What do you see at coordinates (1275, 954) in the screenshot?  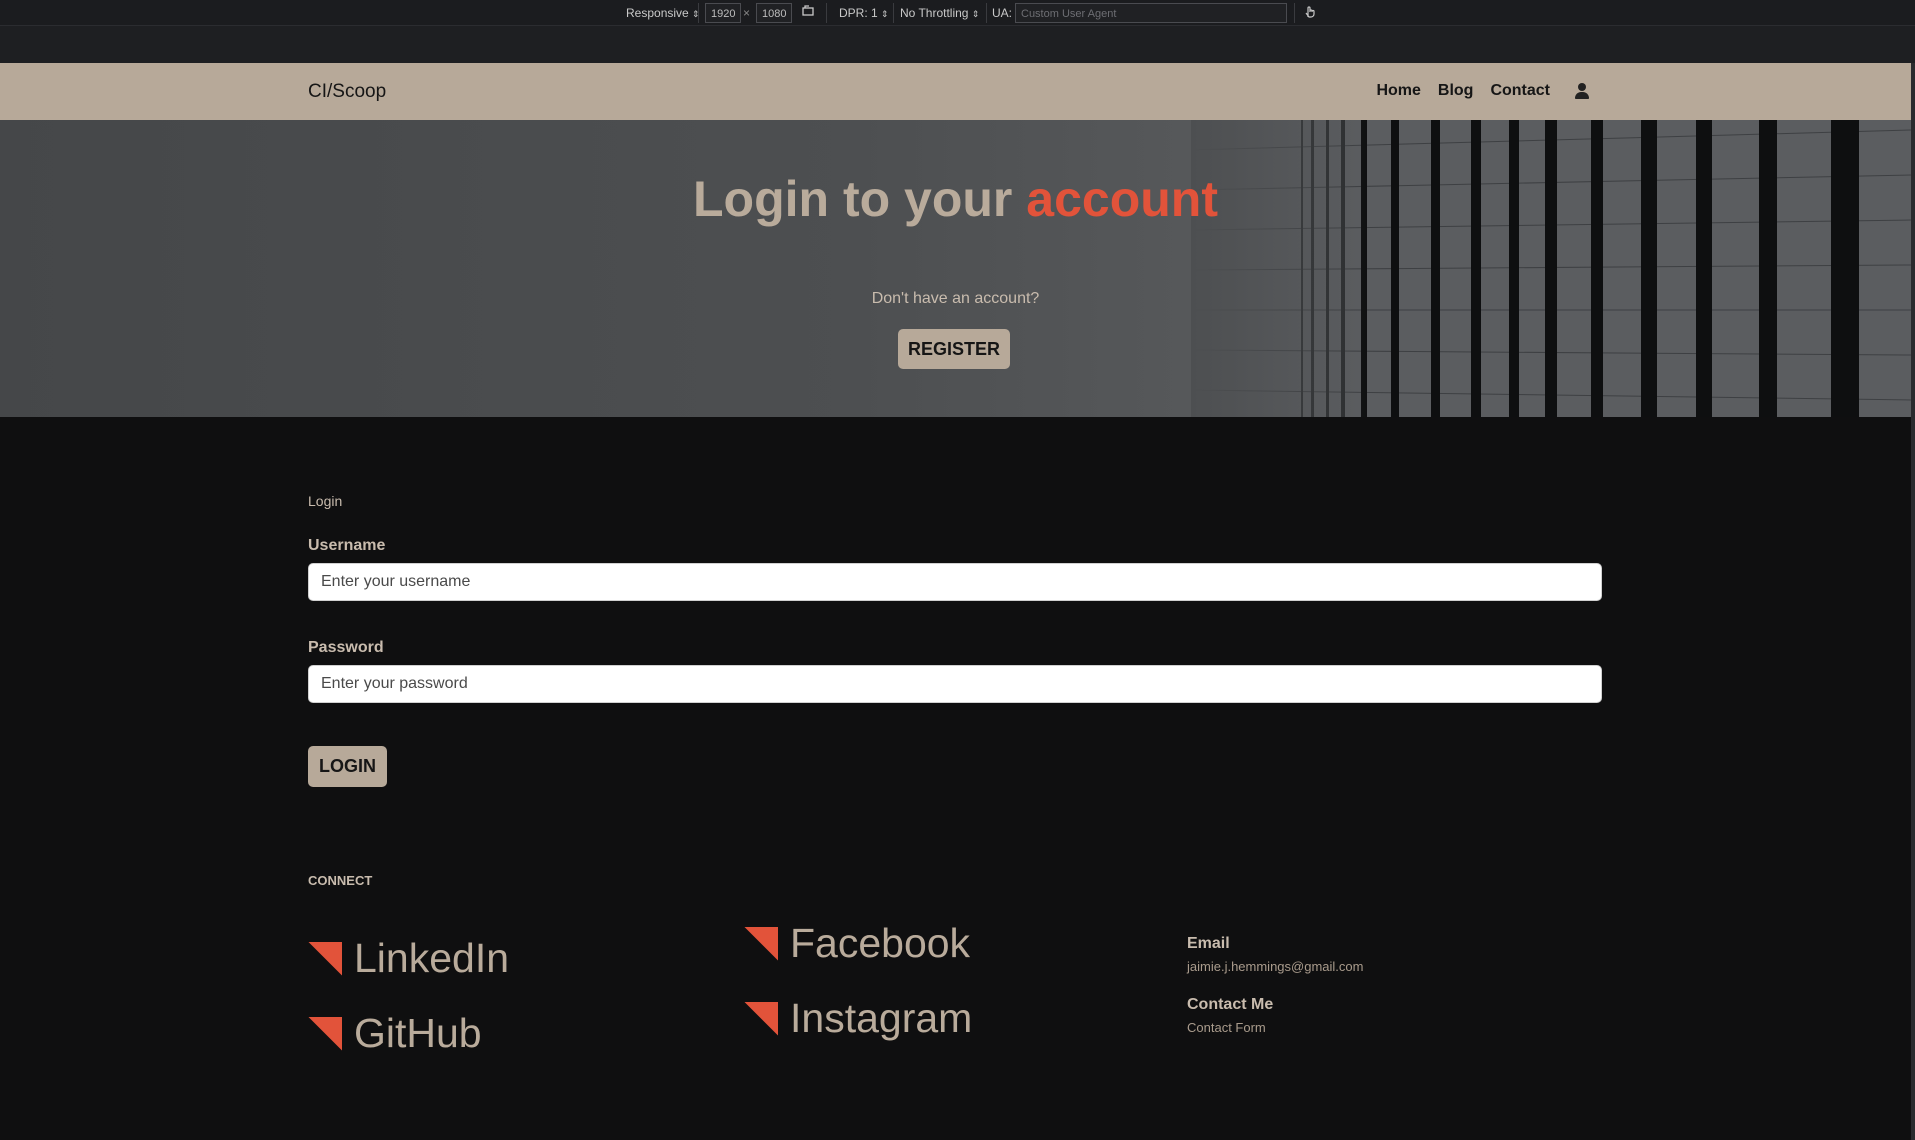 I see `email-block: Email jaimie.j.hemmings@gmail.com` at bounding box center [1275, 954].